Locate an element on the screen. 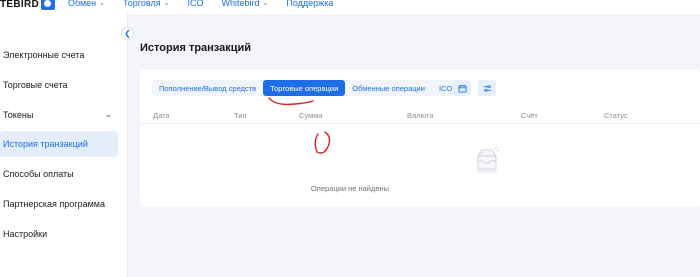  nav-item-whitebird: Whitebird ⌄ is located at coordinates (245, 4).